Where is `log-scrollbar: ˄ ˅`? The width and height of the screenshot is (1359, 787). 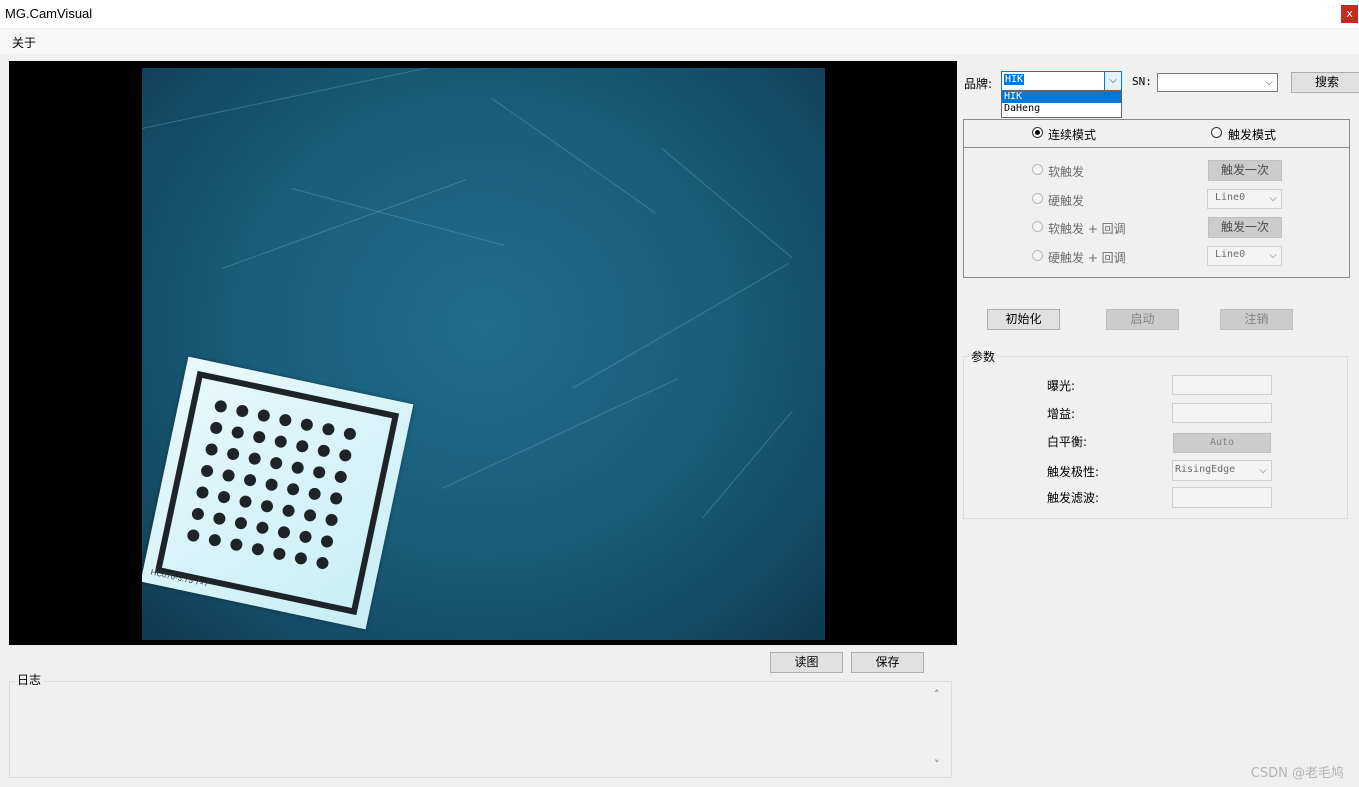 log-scrollbar: ˄ ˅ is located at coordinates (939, 731).